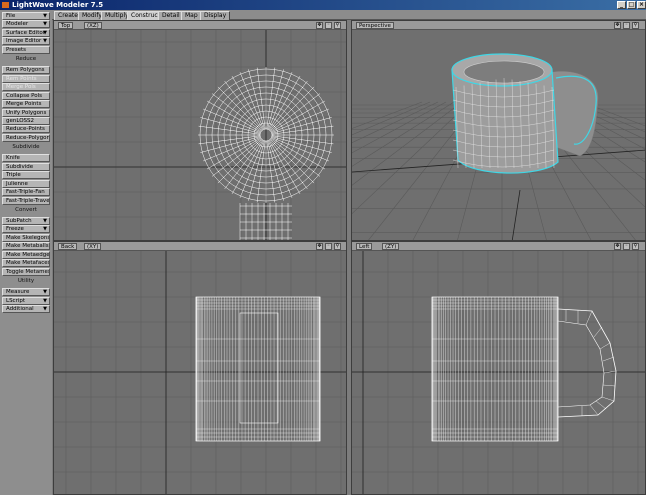 The width and height of the screenshot is (646, 495). What do you see at coordinates (93, 246) in the screenshot?
I see `view-mode-select: (XY)` at bounding box center [93, 246].